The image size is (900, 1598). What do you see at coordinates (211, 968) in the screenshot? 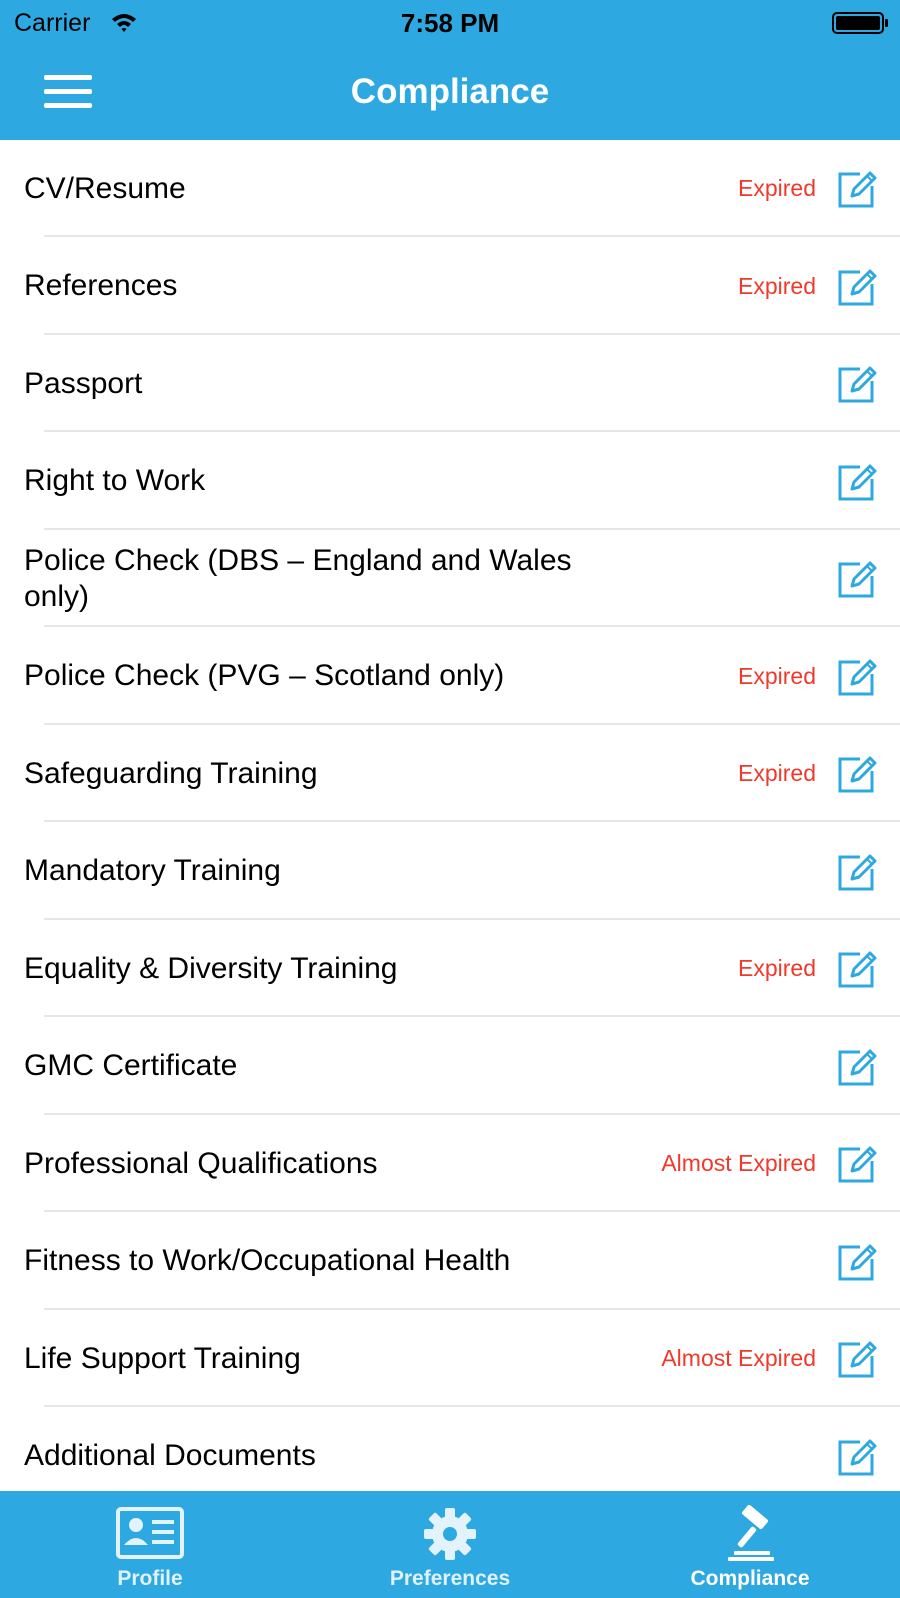
I see `list-item-label: Equality & Diversity Training` at bounding box center [211, 968].